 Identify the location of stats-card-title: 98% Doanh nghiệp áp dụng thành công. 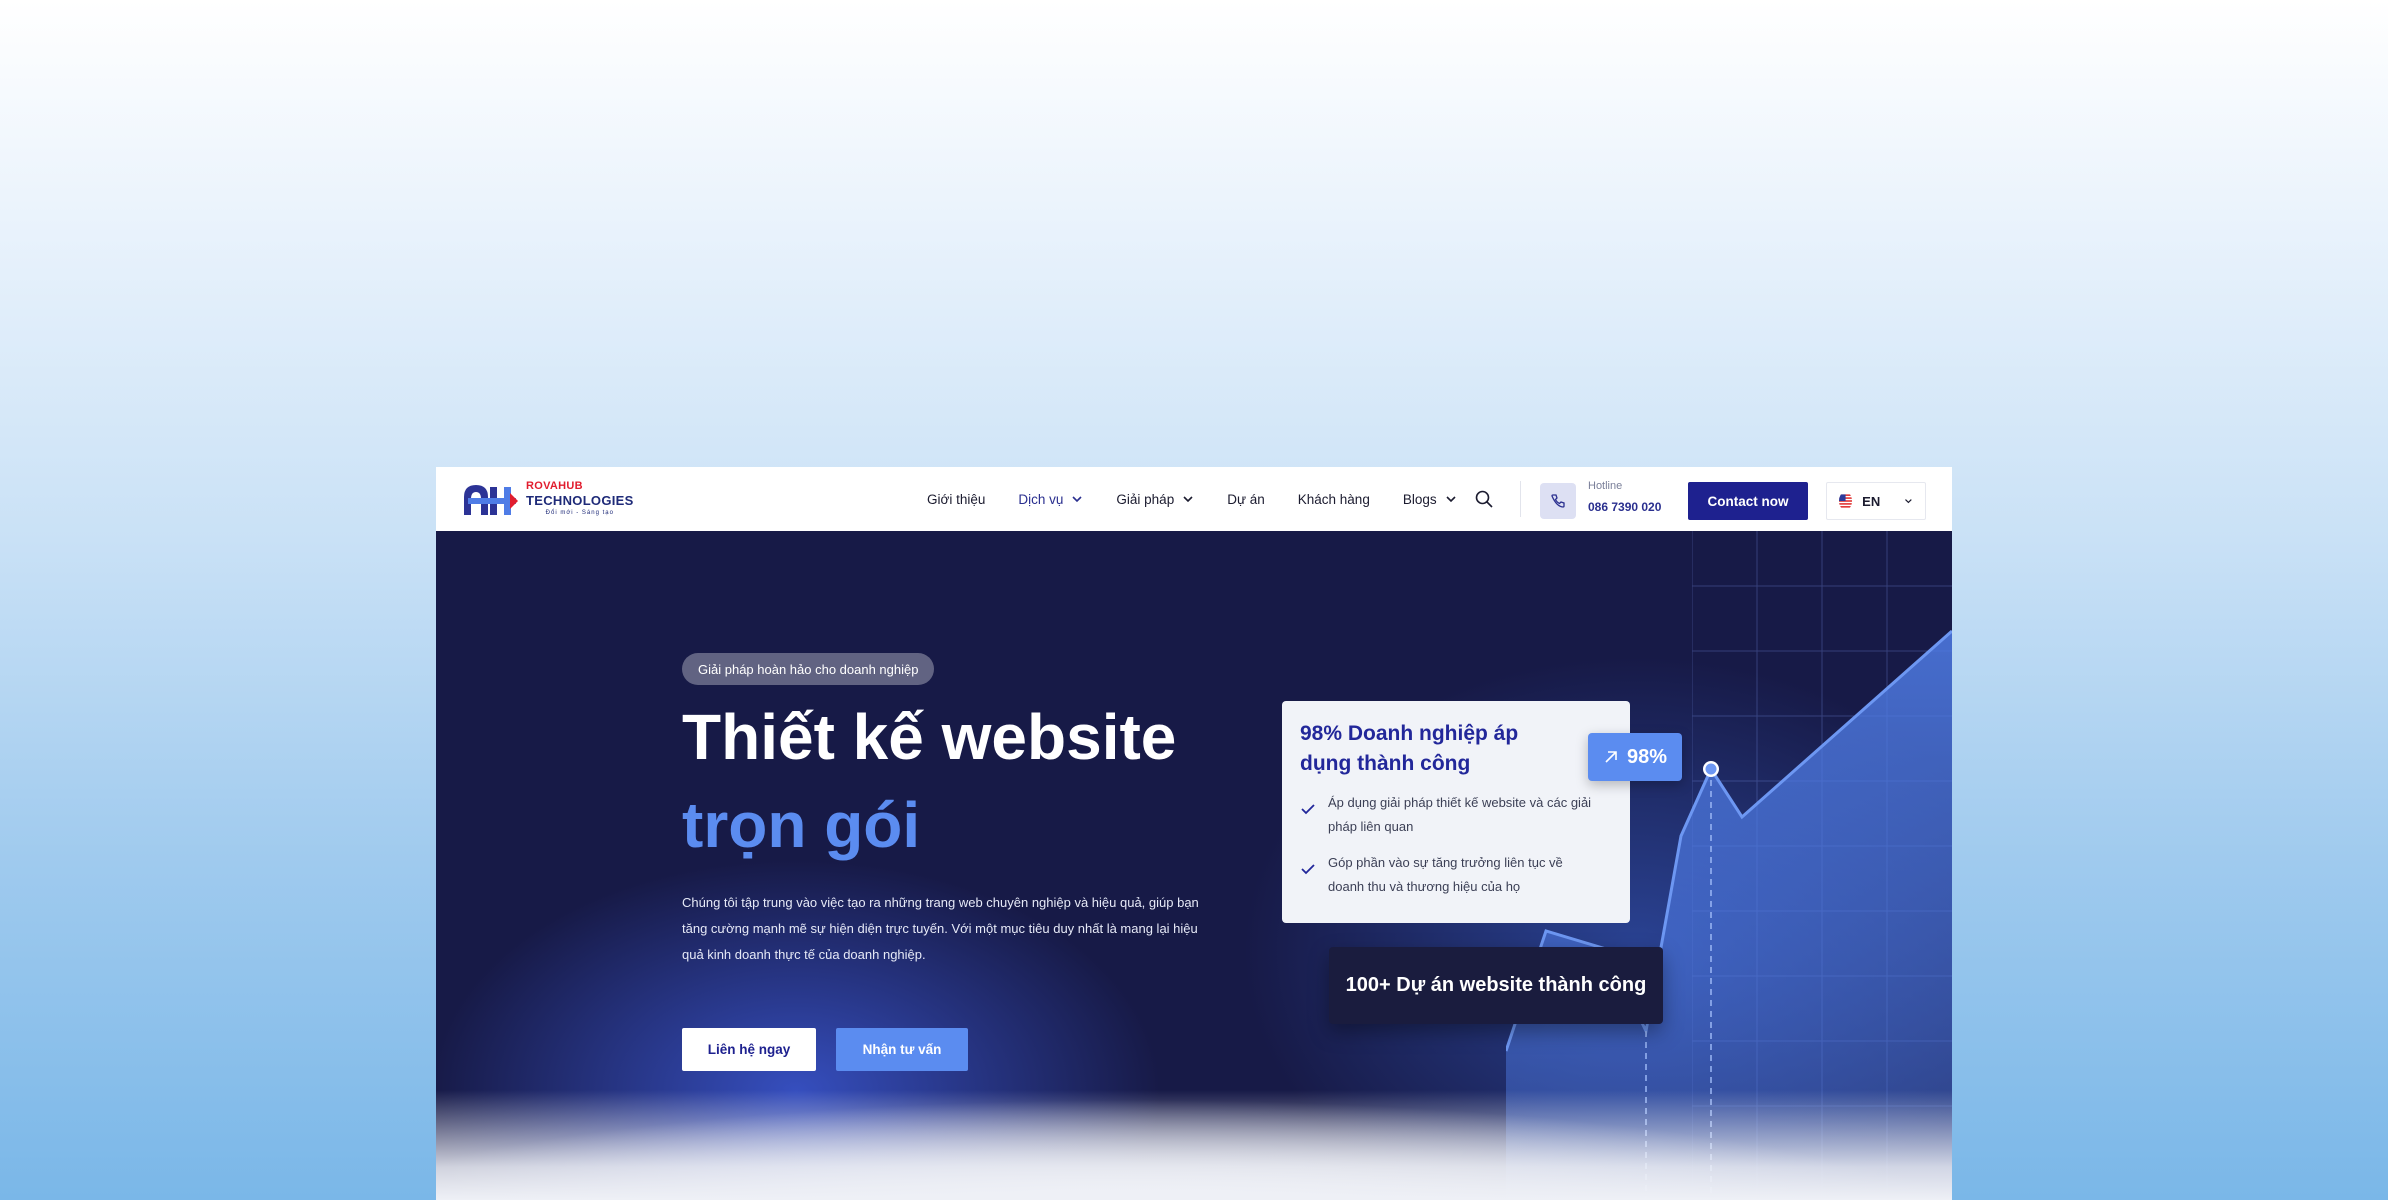
(1409, 748).